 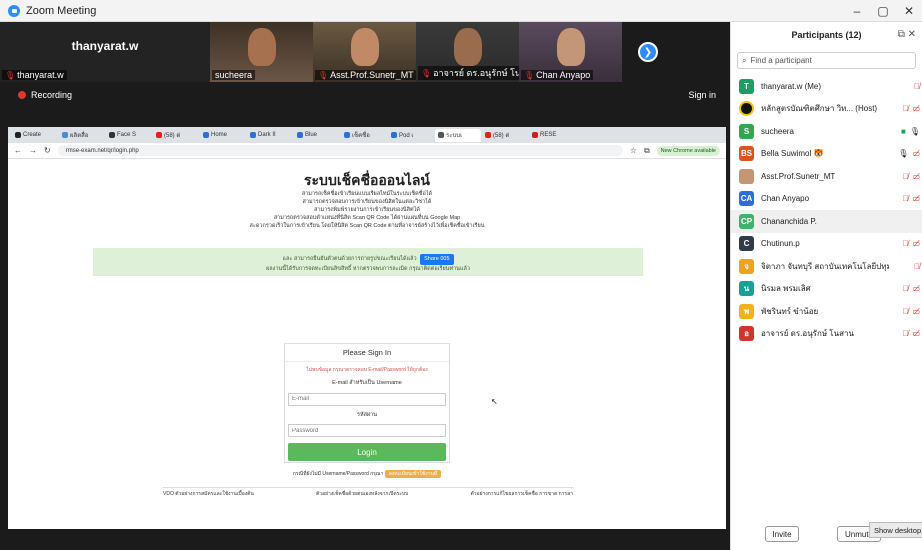 What do you see at coordinates (744, 60) in the screenshot?
I see `search-icon: ⌕` at bounding box center [744, 60].